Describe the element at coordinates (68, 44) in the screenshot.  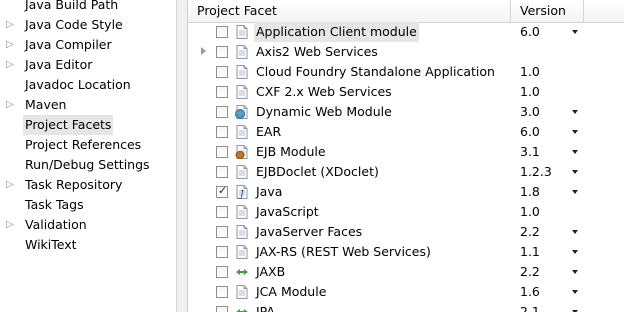
I see `nav-item-label: Java Compiler` at that location.